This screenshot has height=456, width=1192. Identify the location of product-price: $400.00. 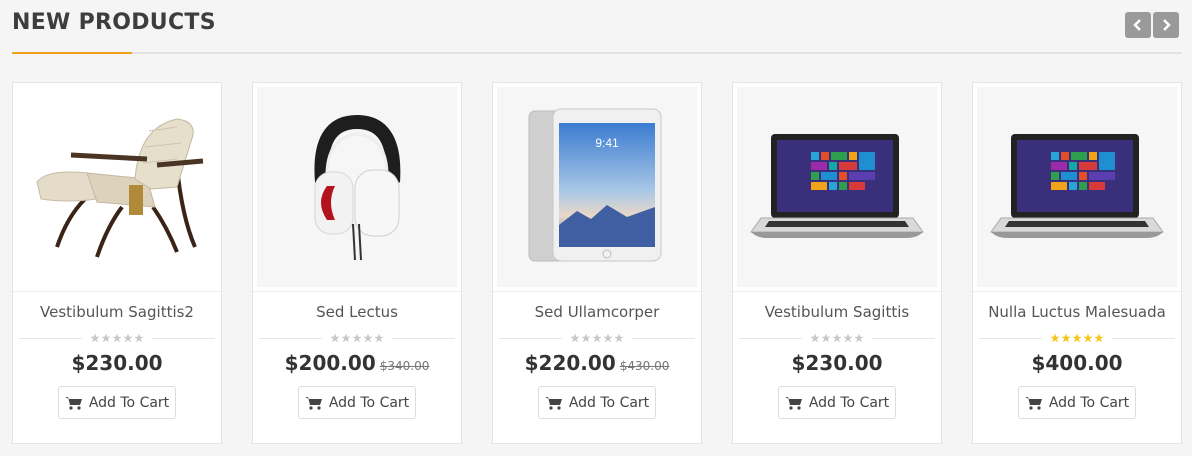
(1077, 363).